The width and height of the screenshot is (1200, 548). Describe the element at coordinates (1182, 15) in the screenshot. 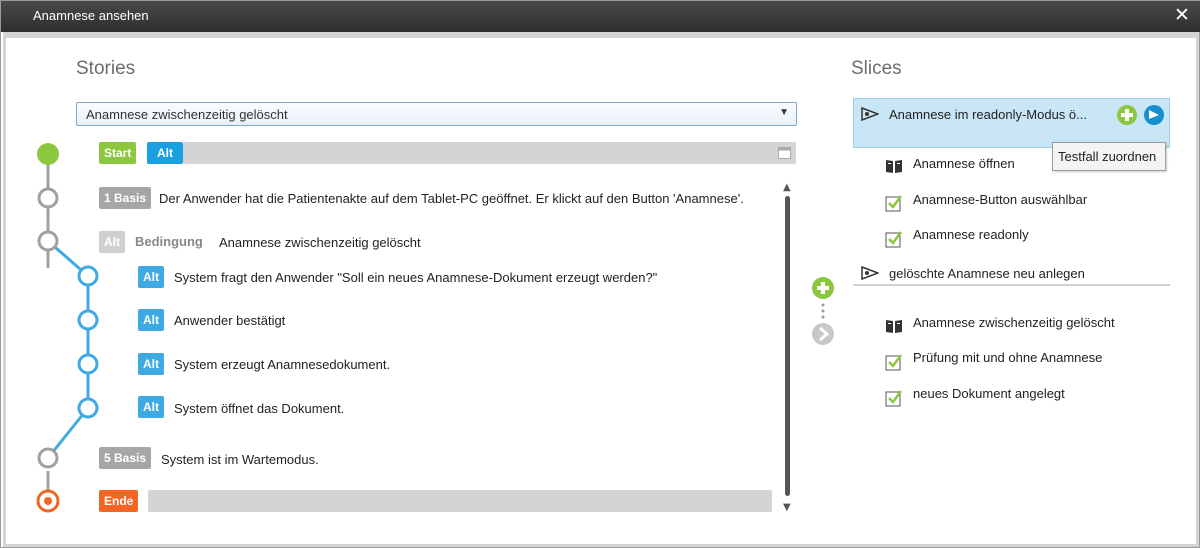

I see `close-icon: ✕` at that location.